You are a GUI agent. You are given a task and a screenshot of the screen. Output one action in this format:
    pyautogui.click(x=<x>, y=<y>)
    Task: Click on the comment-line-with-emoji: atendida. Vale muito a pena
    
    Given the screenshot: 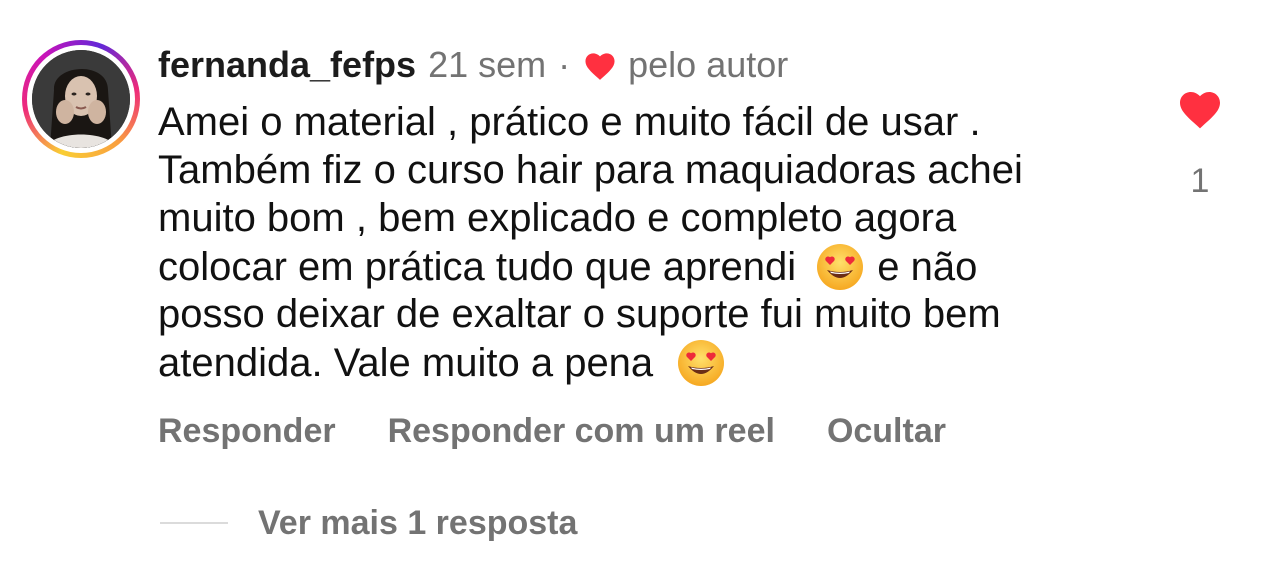 What is the action you would take?
    pyautogui.click(x=638, y=362)
    